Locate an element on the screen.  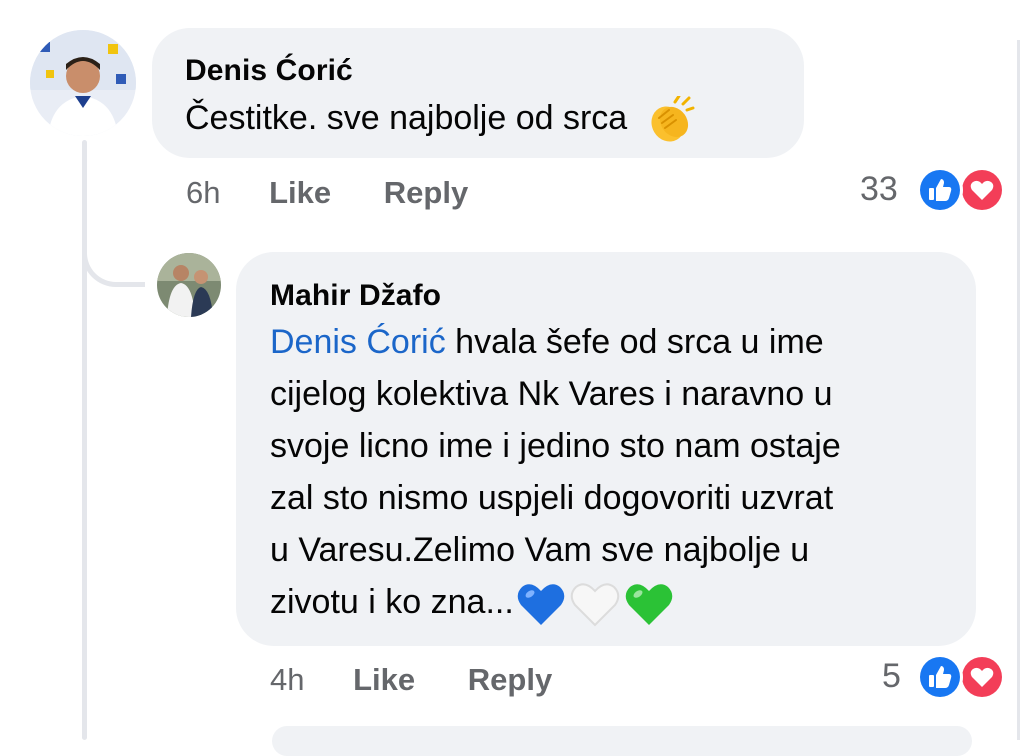
clapping-hands-emoji is located at coordinates (670, 120).